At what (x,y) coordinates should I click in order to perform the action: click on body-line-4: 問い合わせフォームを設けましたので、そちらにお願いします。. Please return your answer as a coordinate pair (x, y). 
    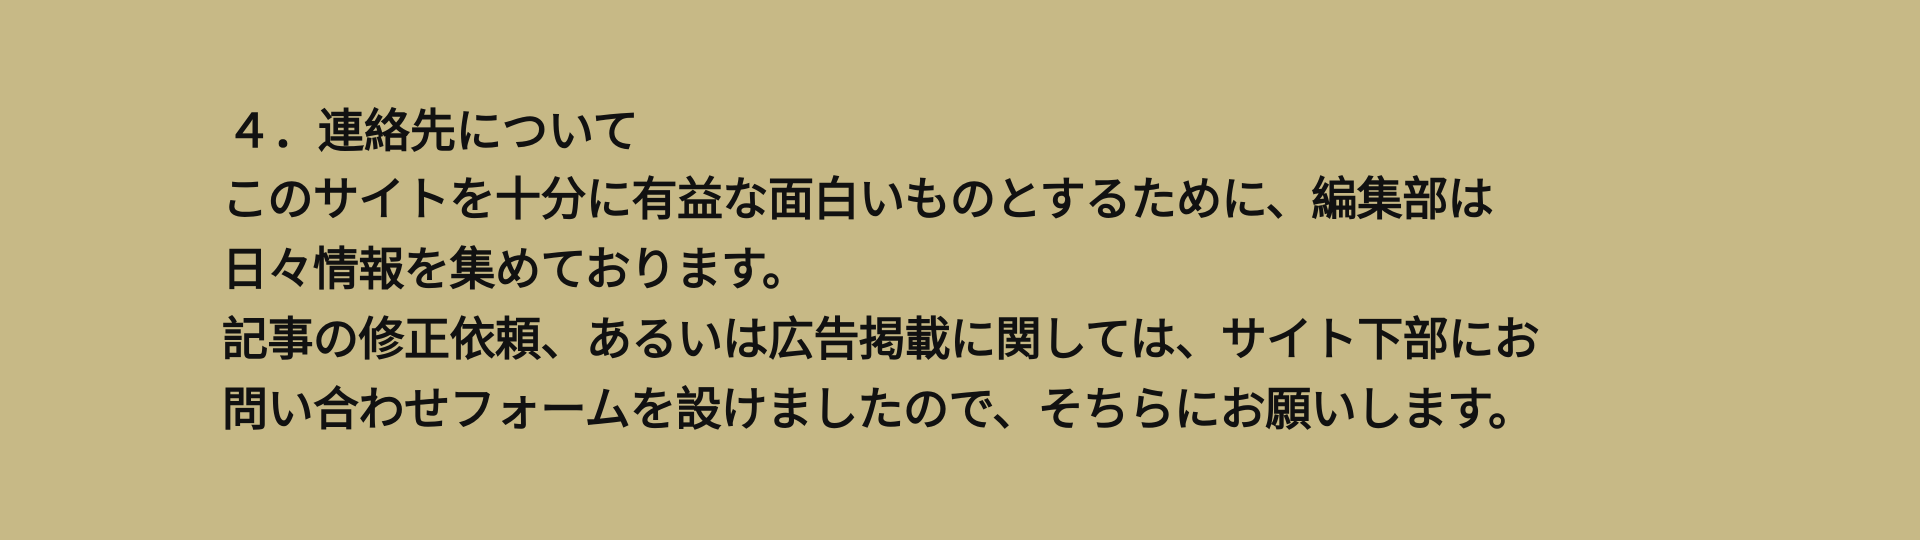
    Looking at the image, I should click on (878, 409).